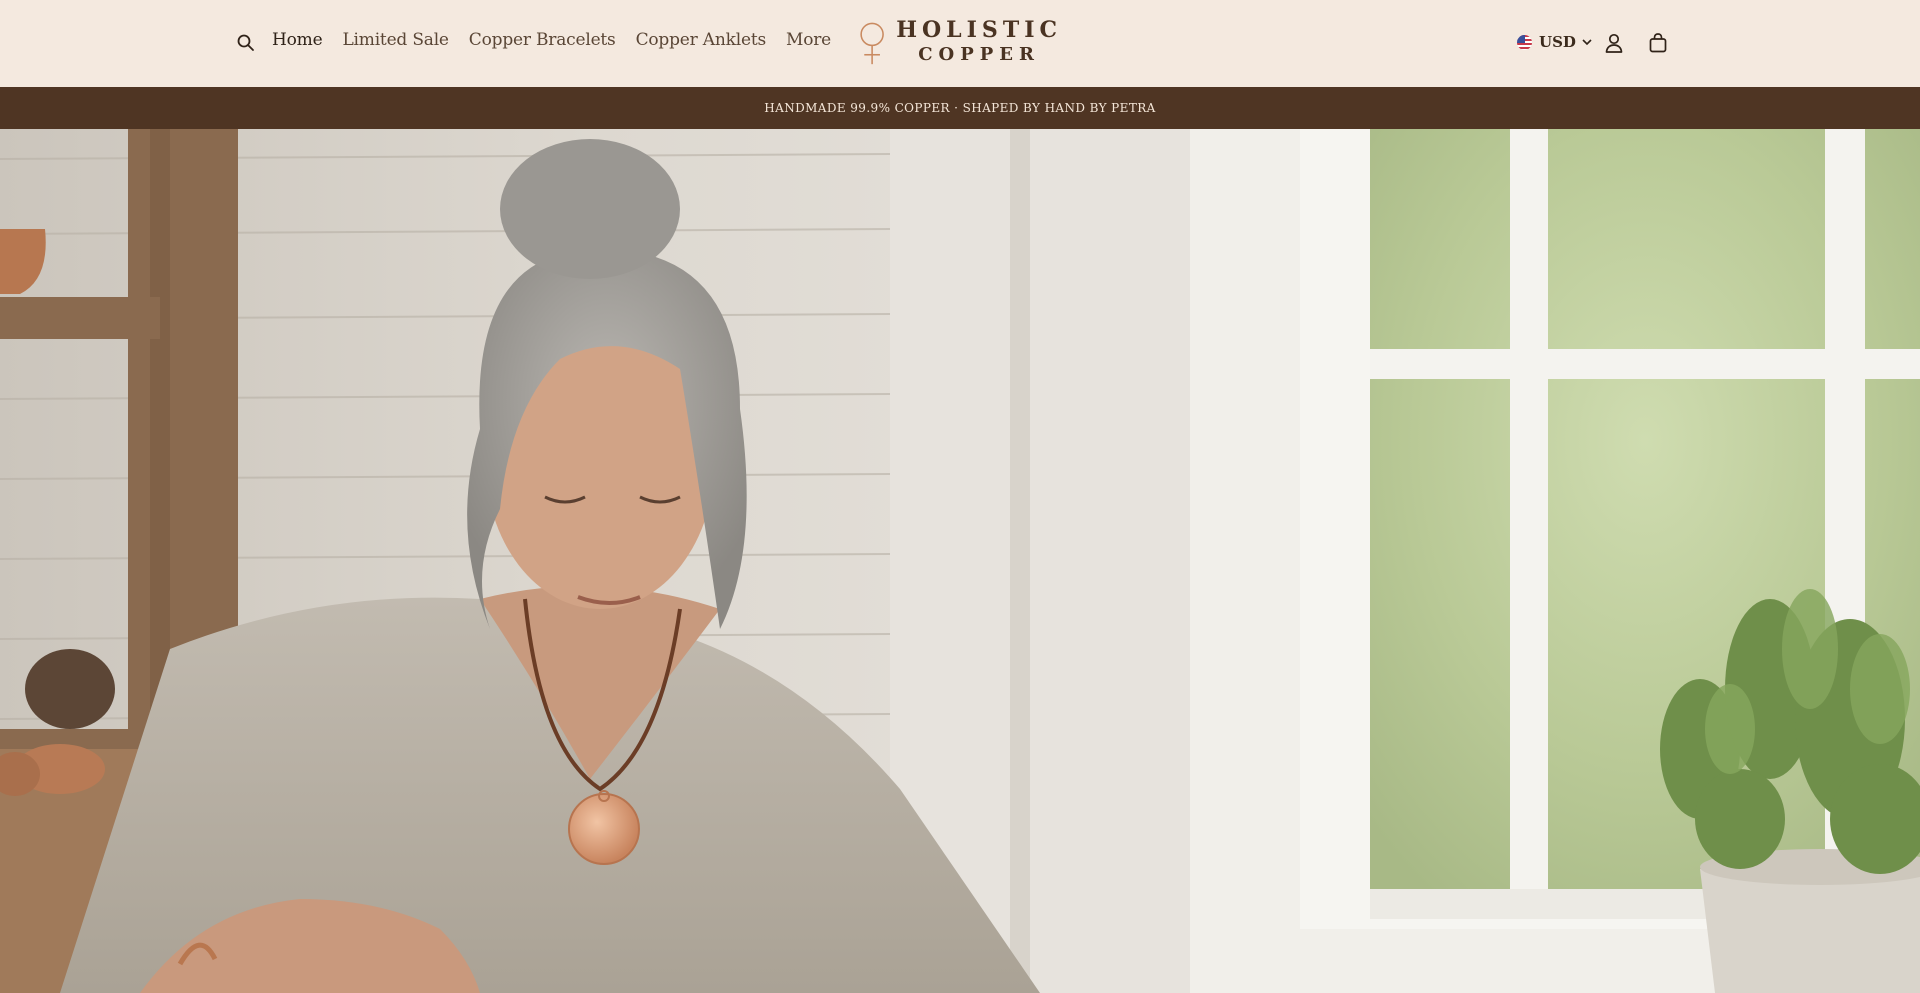 This screenshot has height=993, width=1920. Describe the element at coordinates (1658, 43) in the screenshot. I see `cart-icon` at that location.